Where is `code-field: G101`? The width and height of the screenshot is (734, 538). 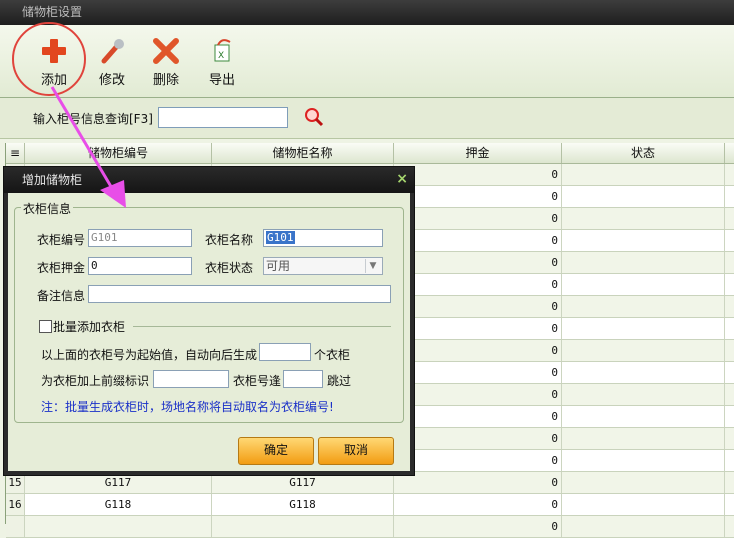 code-field: G101 is located at coordinates (140, 238).